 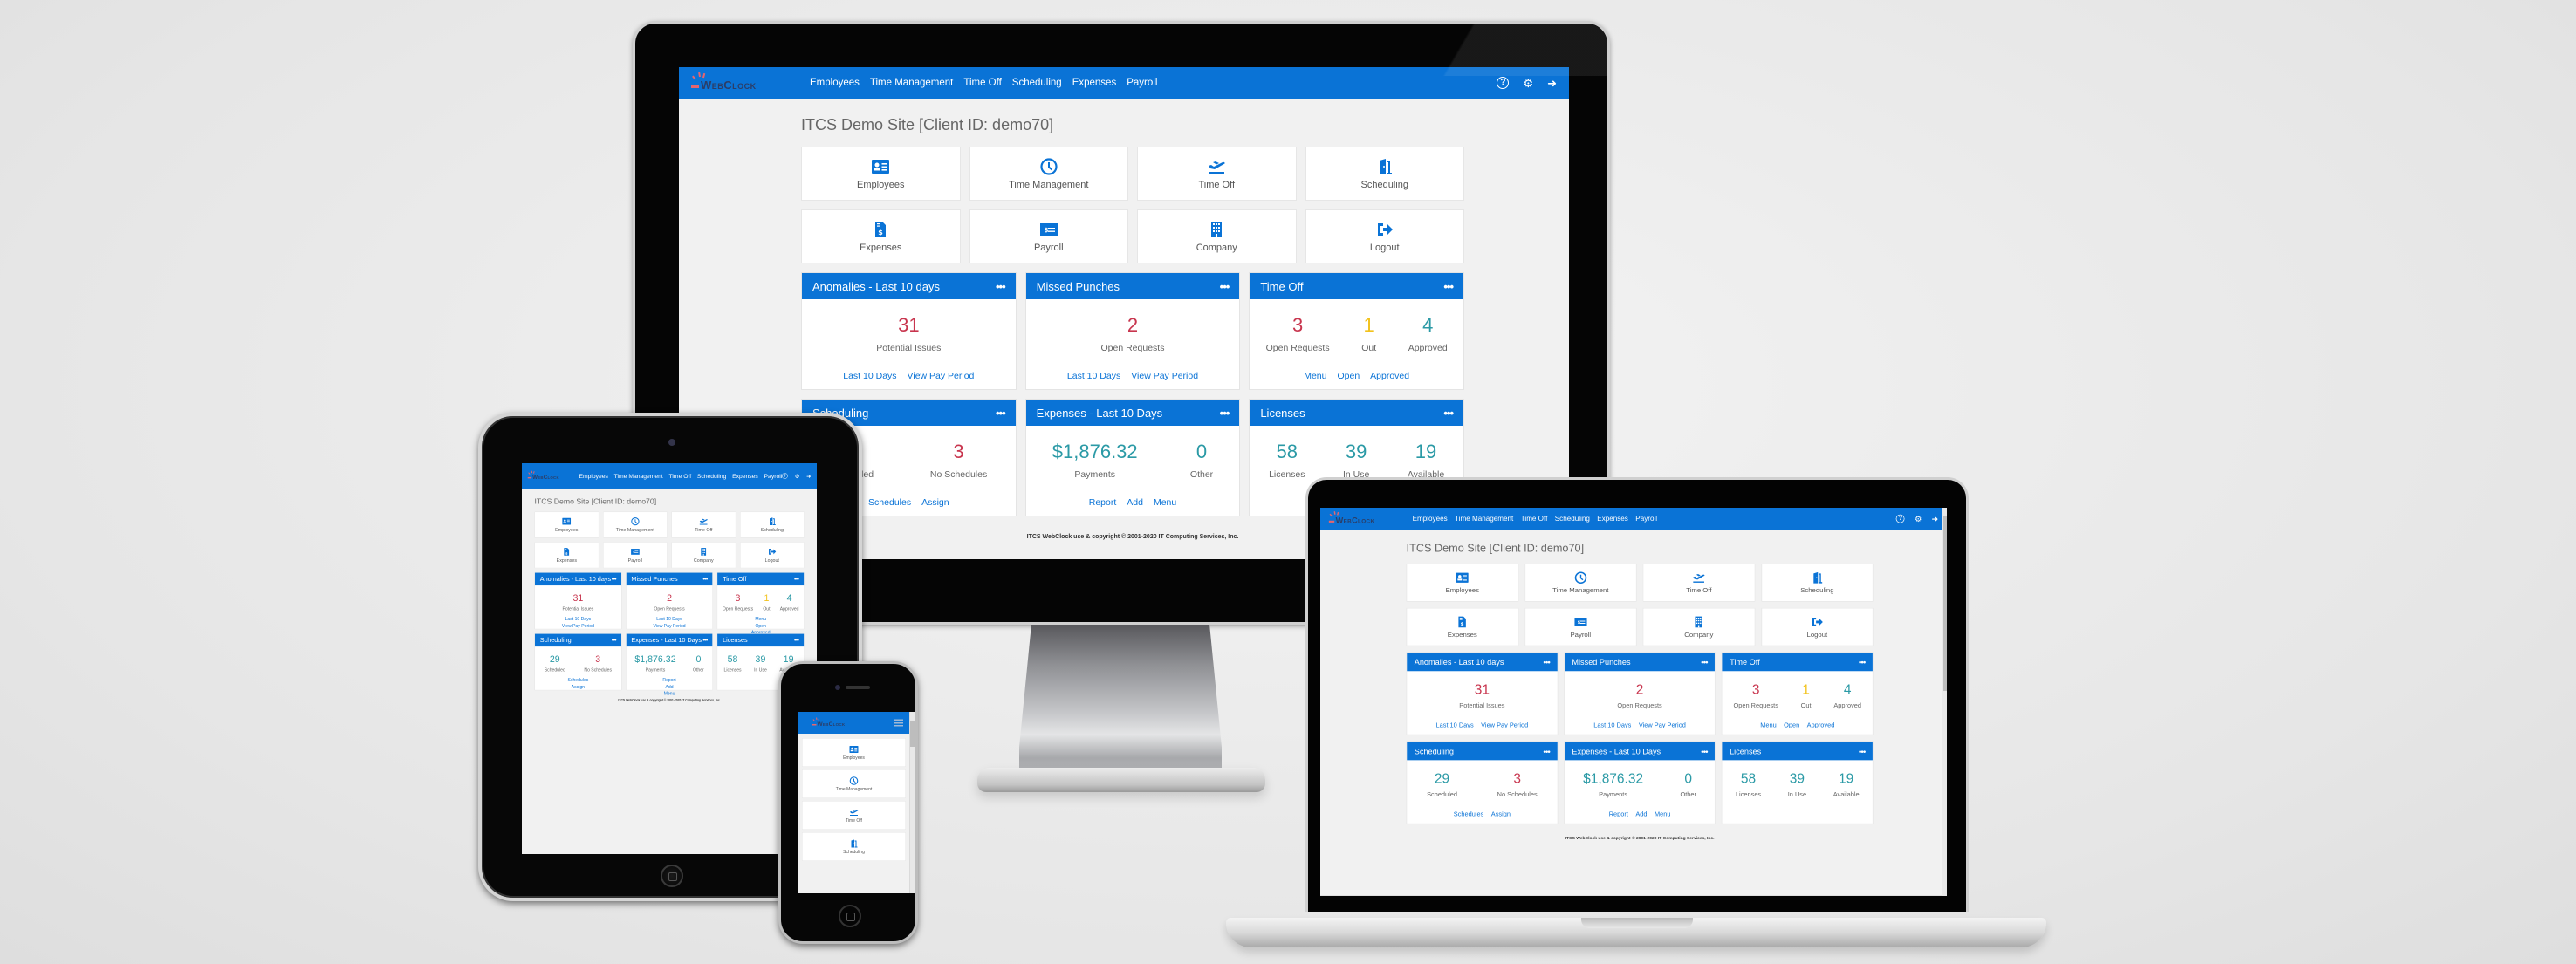 I want to click on stat-open-requests: 3 Open Requests, so click(x=738, y=602).